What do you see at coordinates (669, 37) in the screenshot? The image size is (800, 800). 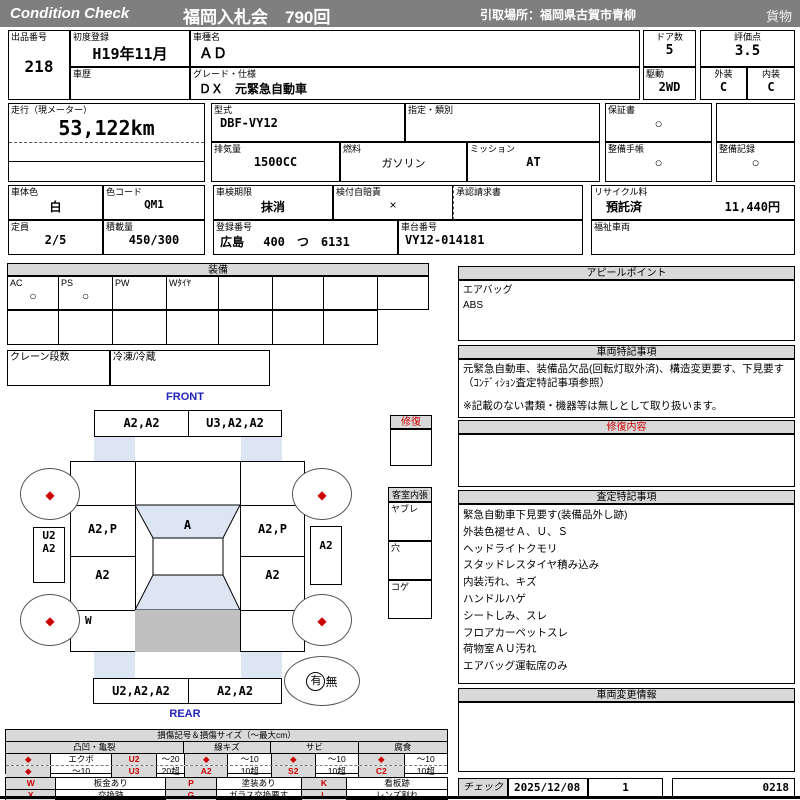 I see `doors-label: ドア数` at bounding box center [669, 37].